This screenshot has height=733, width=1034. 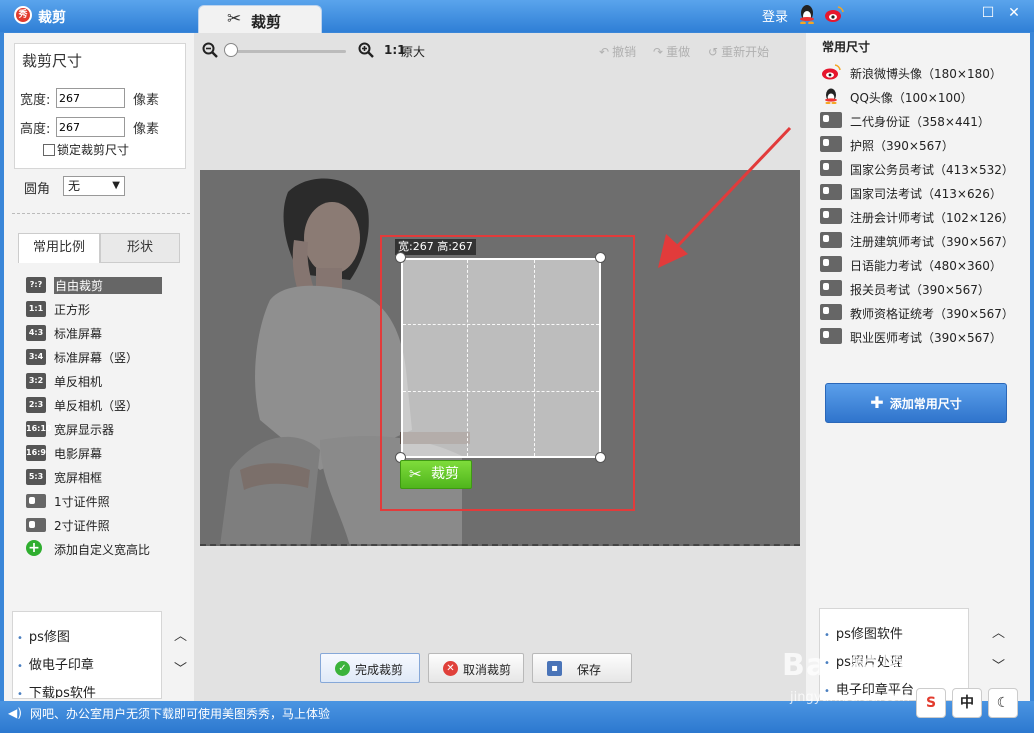 What do you see at coordinates (366, 50) in the screenshot?
I see `zoom-in-icon` at bounding box center [366, 50].